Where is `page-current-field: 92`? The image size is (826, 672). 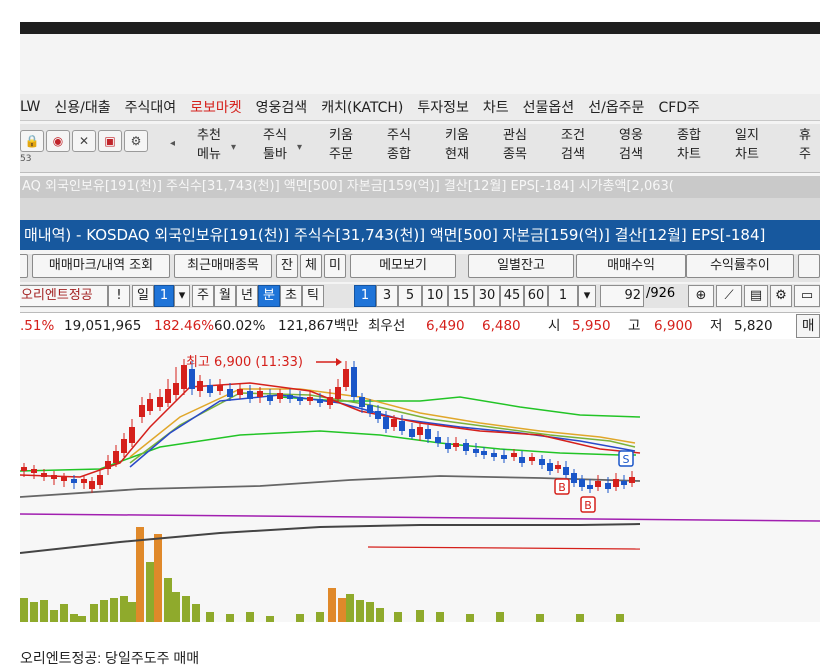
page-current-field: 92 is located at coordinates (622, 296).